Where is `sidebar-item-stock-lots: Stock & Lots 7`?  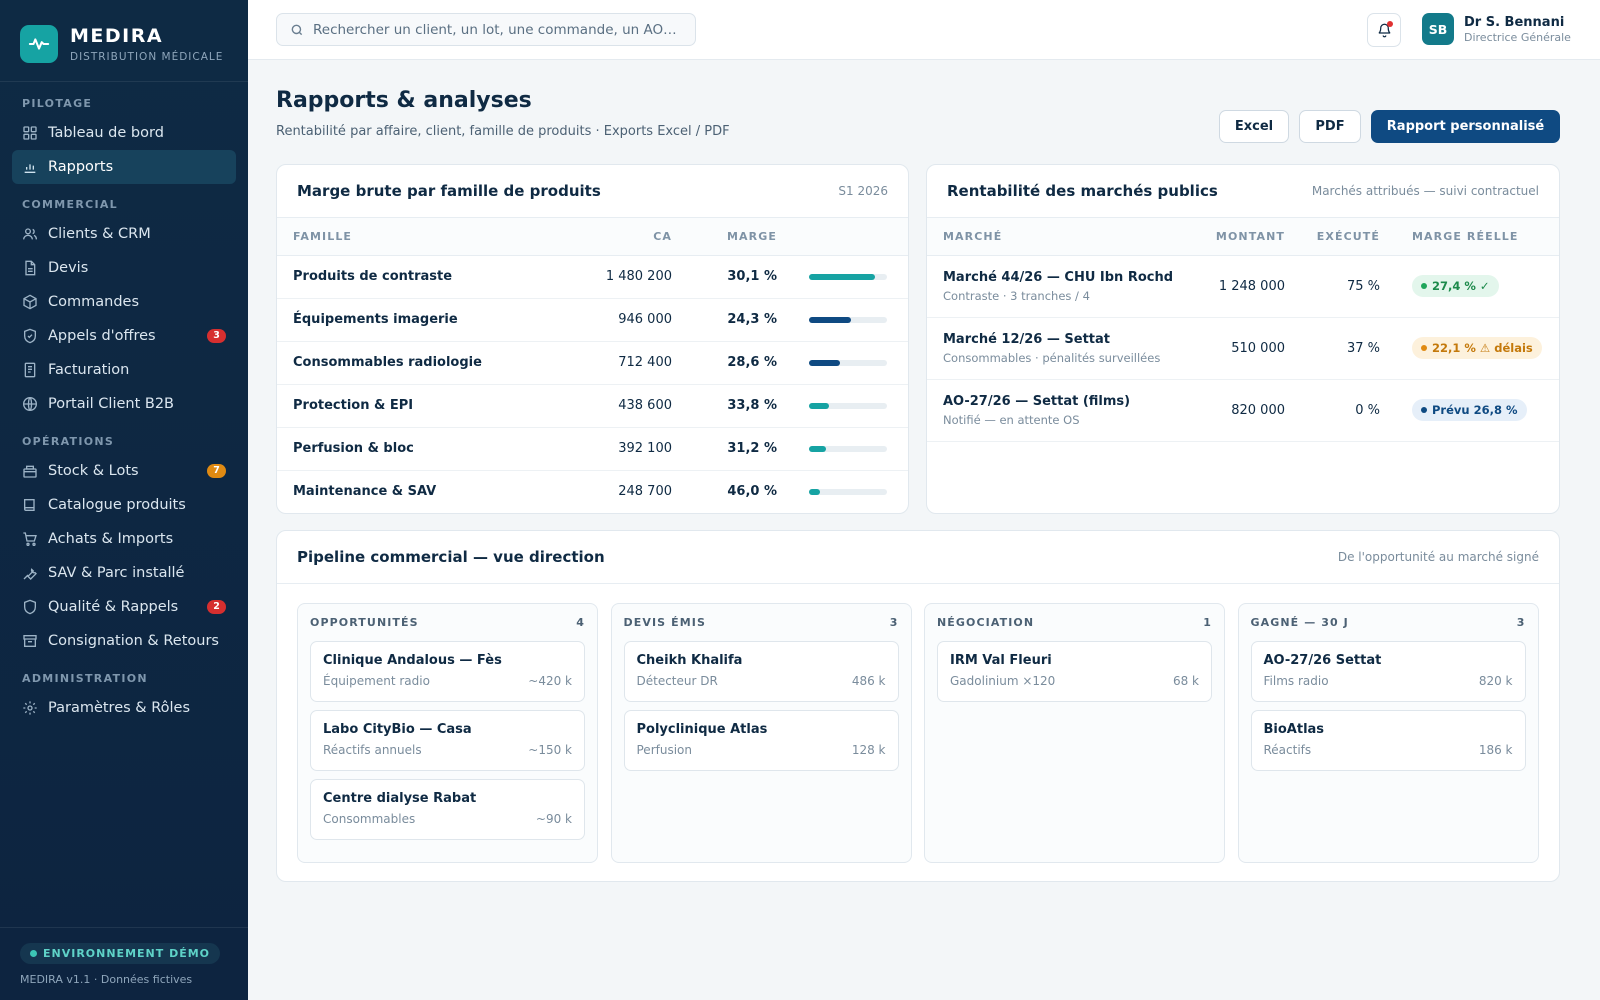
sidebar-item-stock-lots: Stock & Lots 7 is located at coordinates (124, 471).